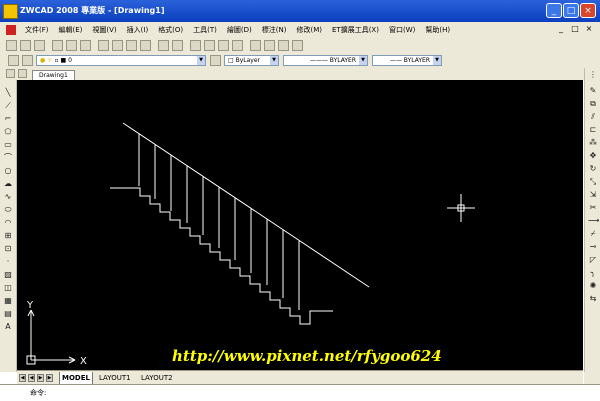 The height and width of the screenshot is (401, 600). Describe the element at coordinates (571, 10) in the screenshot. I see `maximize-button: □` at that location.